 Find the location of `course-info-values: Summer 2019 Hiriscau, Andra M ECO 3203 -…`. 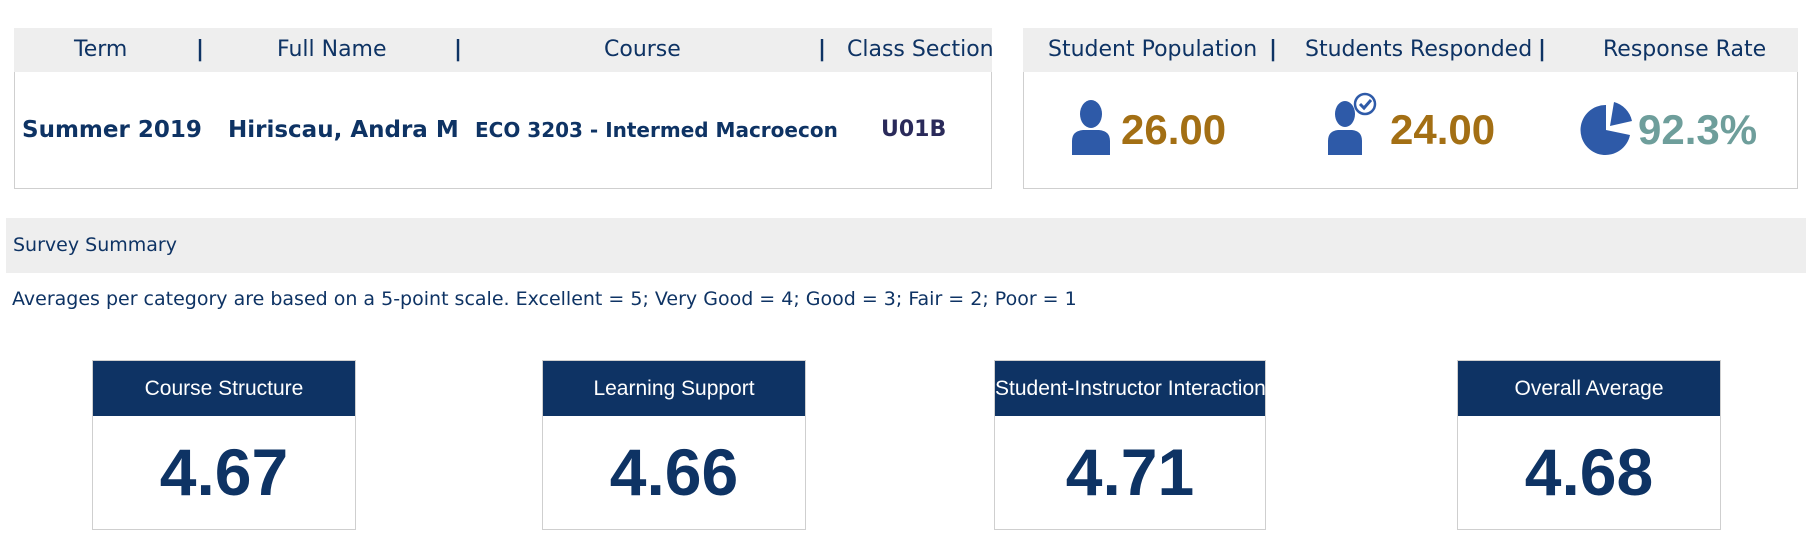

course-info-values: Summer 2019 Hiriscau, Andra M ECO 3203 -… is located at coordinates (503, 130).